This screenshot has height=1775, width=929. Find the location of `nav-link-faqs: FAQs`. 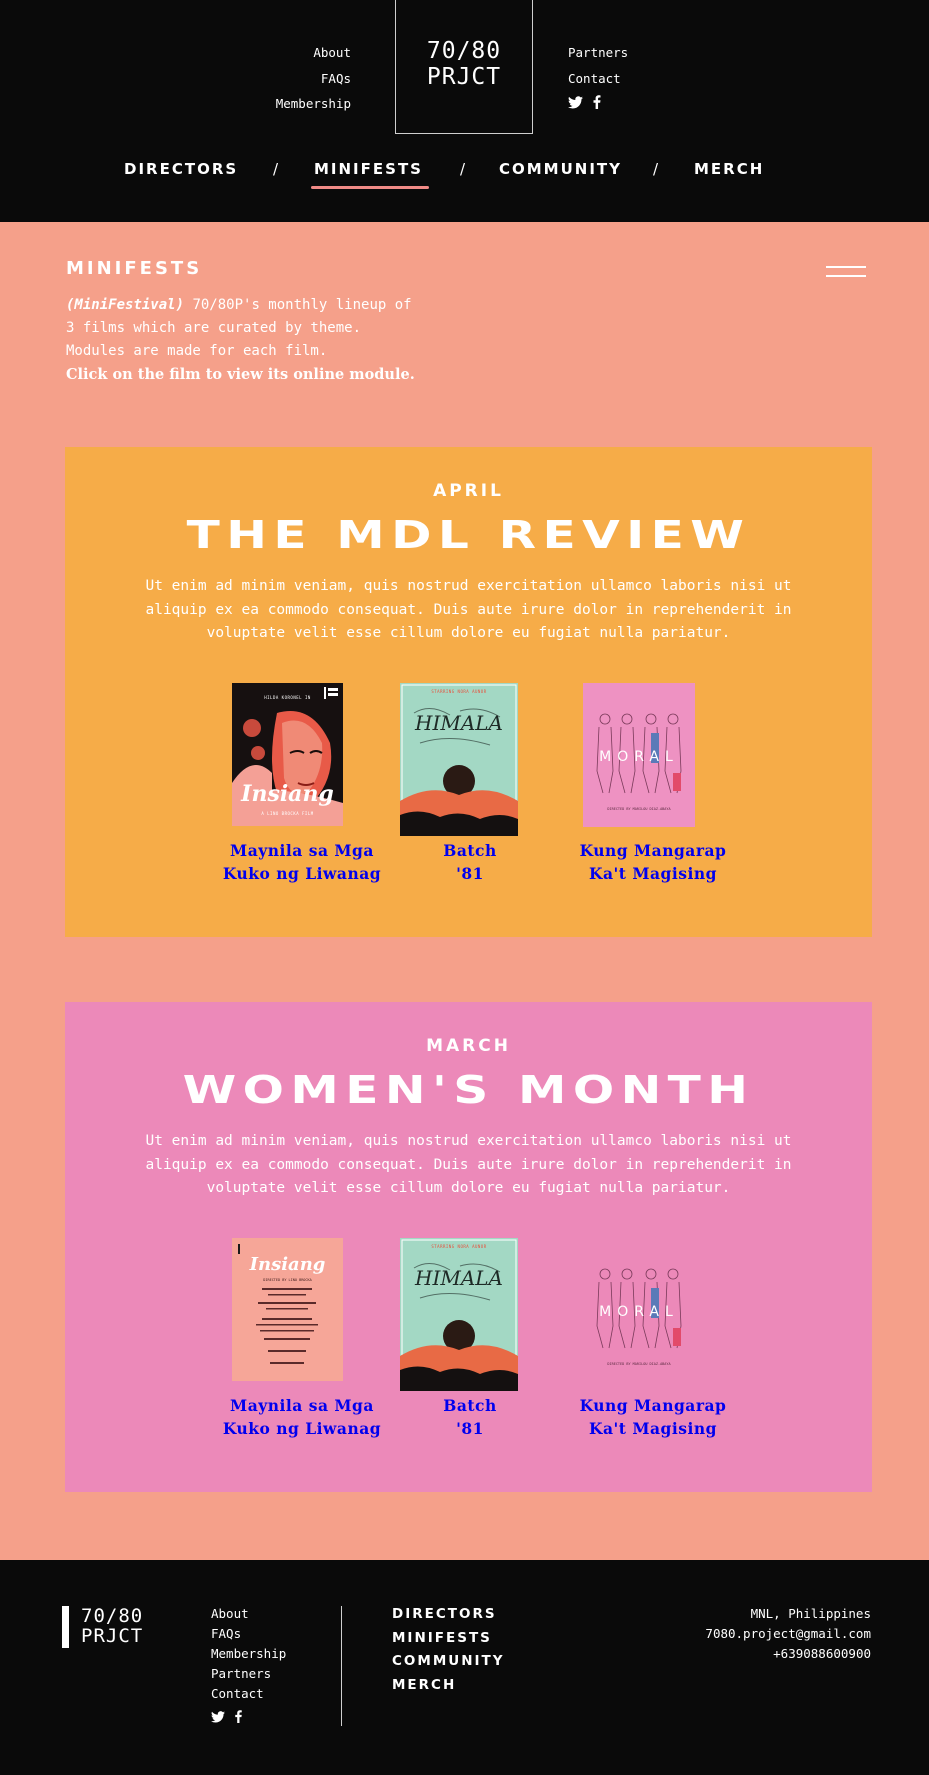

nav-link-faqs: FAQs is located at coordinates (313, 79).